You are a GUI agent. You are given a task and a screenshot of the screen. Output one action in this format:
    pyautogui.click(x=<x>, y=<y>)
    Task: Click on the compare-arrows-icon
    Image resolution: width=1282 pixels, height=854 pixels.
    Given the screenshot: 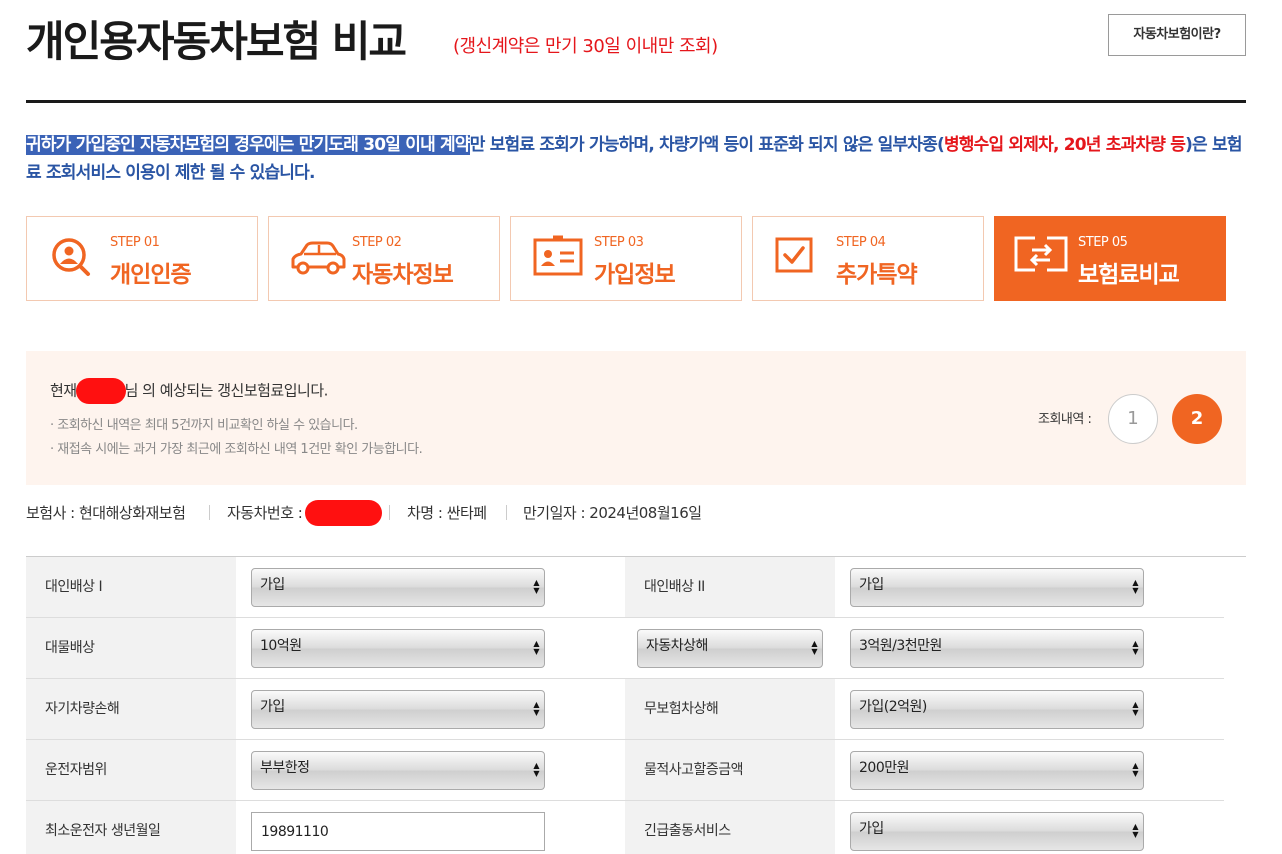 What is the action you would take?
    pyautogui.click(x=1041, y=254)
    